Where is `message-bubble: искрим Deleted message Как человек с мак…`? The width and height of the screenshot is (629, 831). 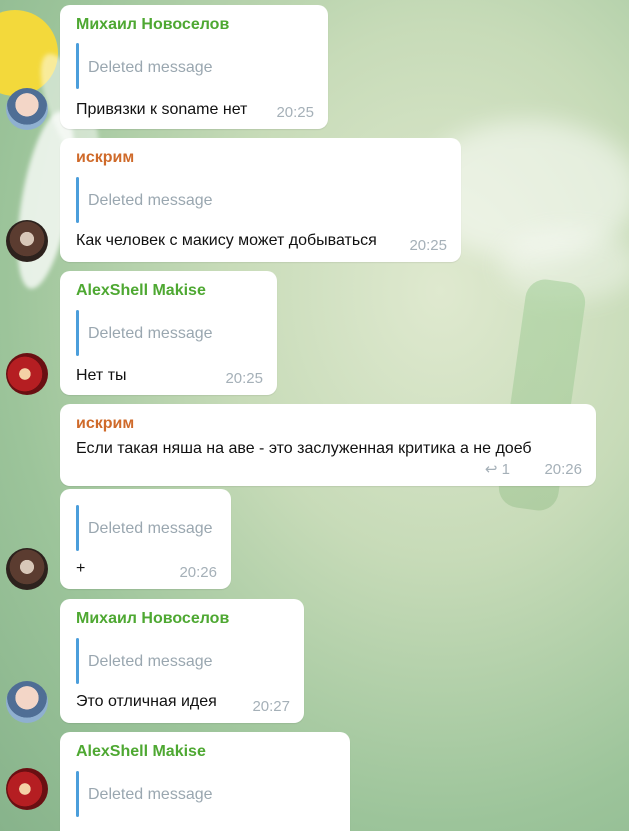 message-bubble: искрим Deleted message Как человек с мак… is located at coordinates (260, 200).